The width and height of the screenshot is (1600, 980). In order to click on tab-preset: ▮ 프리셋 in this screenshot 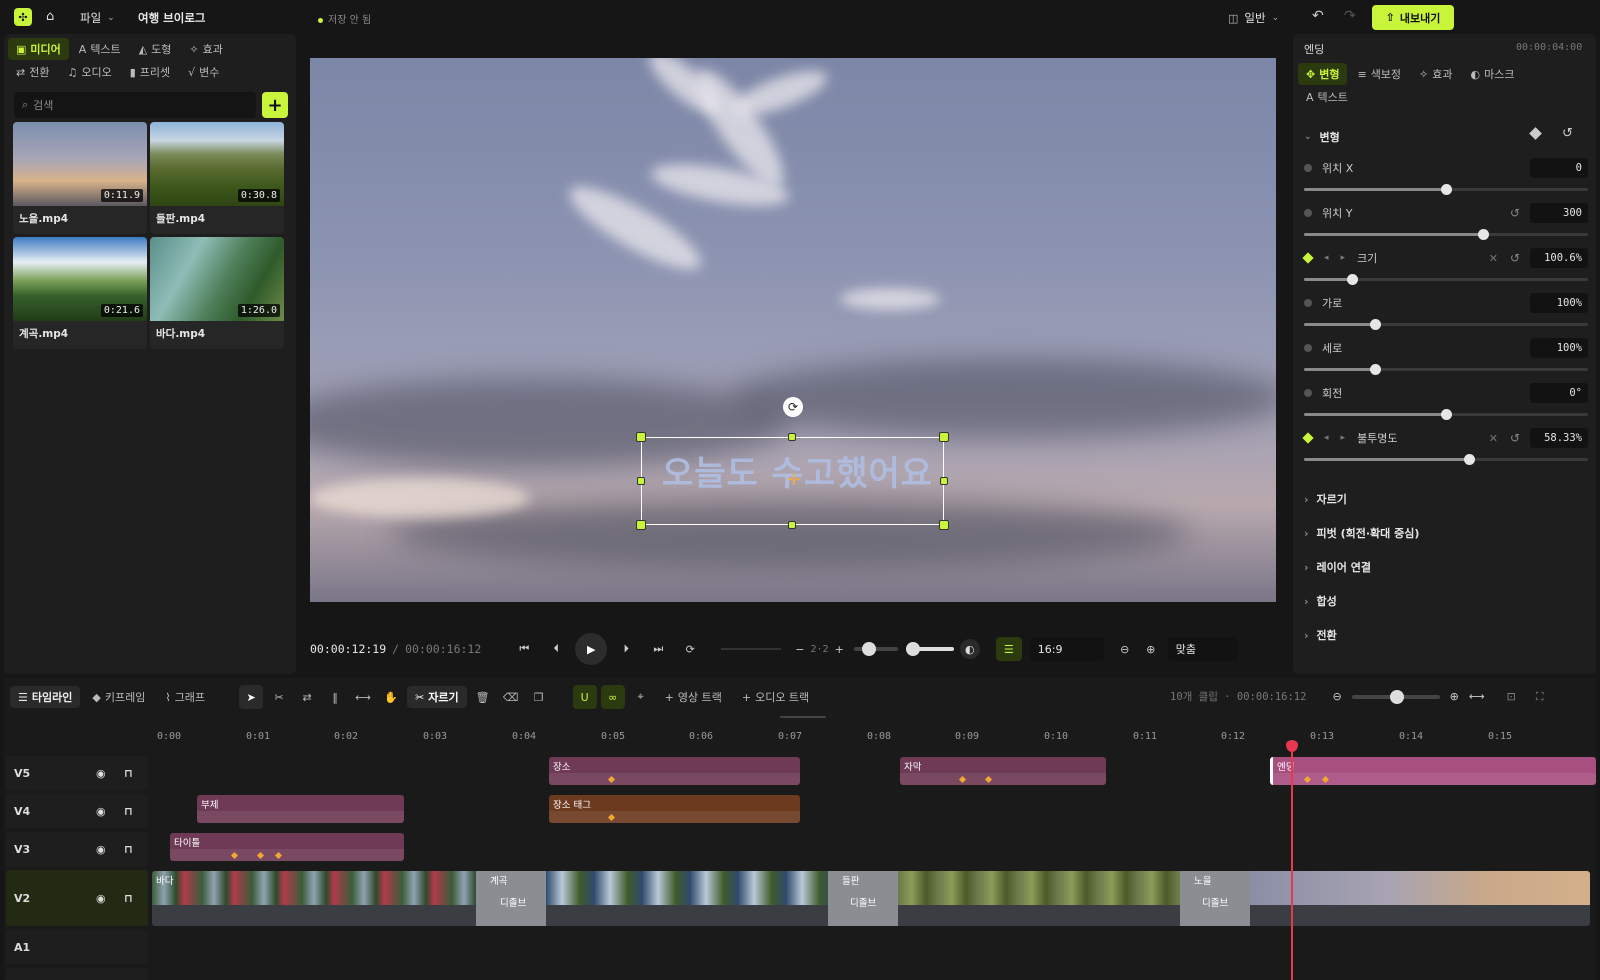, I will do `click(150, 72)`.